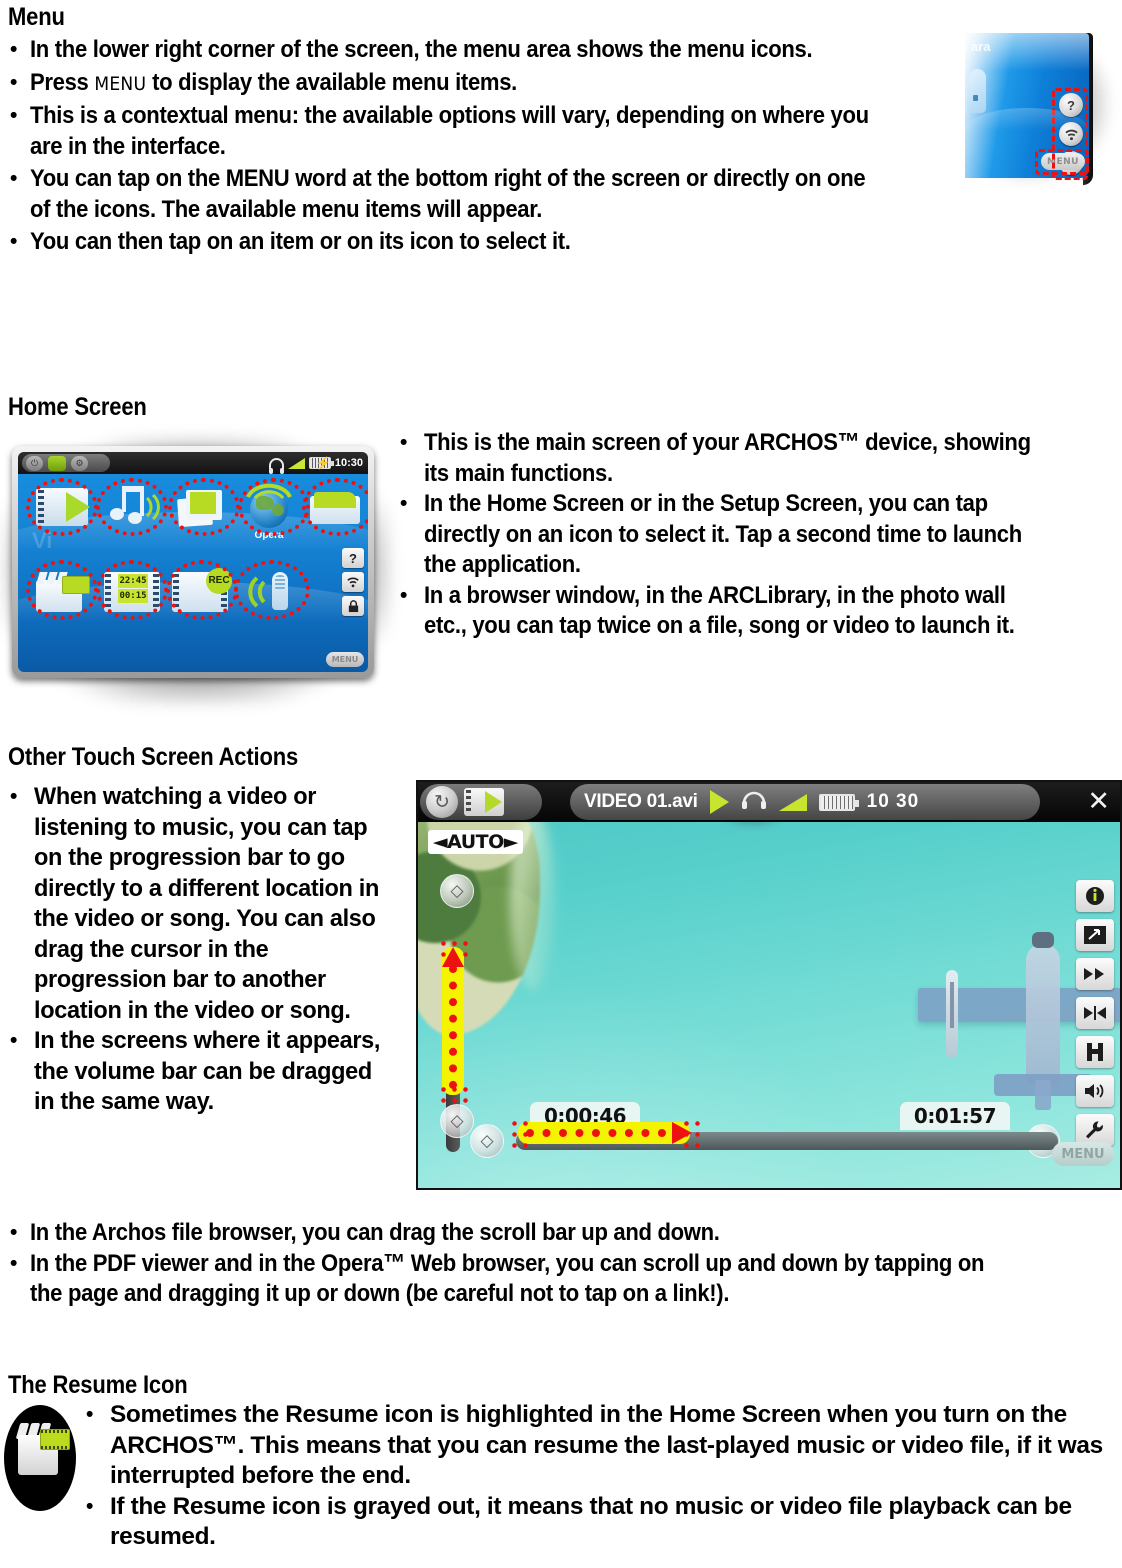 This screenshot has height=1568, width=1122. I want to click on volume-down-button: ◇, so click(457, 1121).